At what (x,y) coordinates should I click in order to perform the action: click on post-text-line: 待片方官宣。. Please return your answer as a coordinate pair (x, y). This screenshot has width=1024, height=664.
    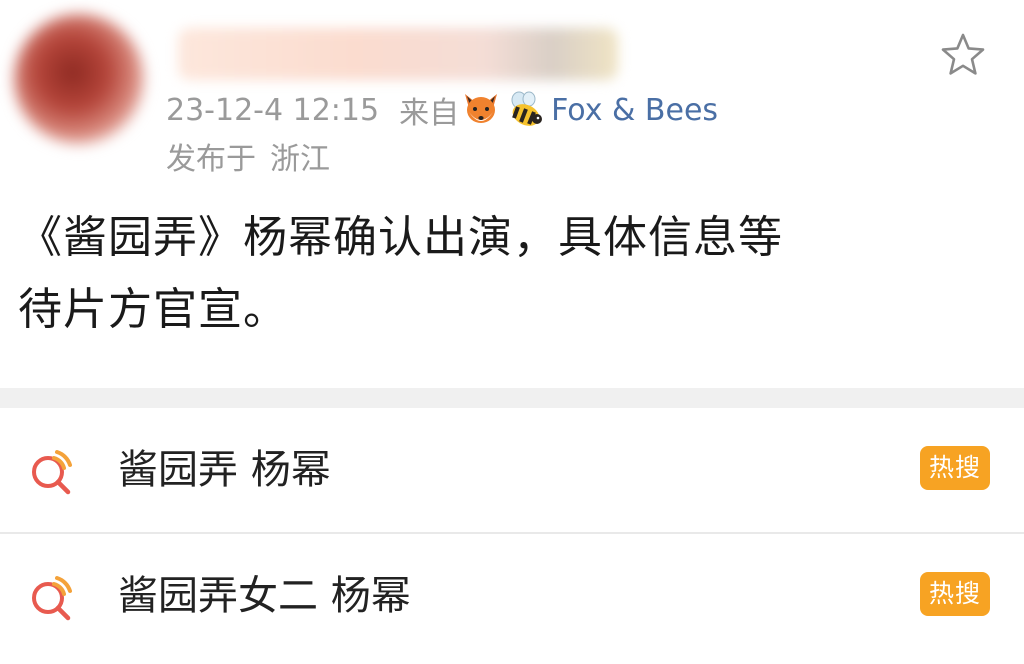
    Looking at the image, I should click on (153, 309).